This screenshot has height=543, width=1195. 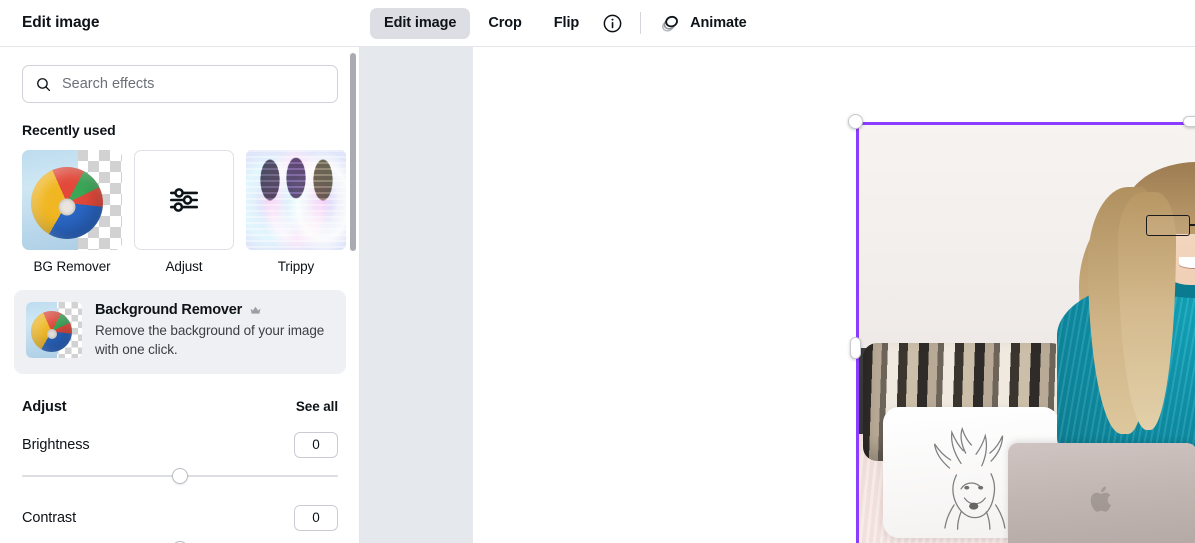 I want to click on recent-item-bg-remover: BG Remover, so click(x=72, y=212).